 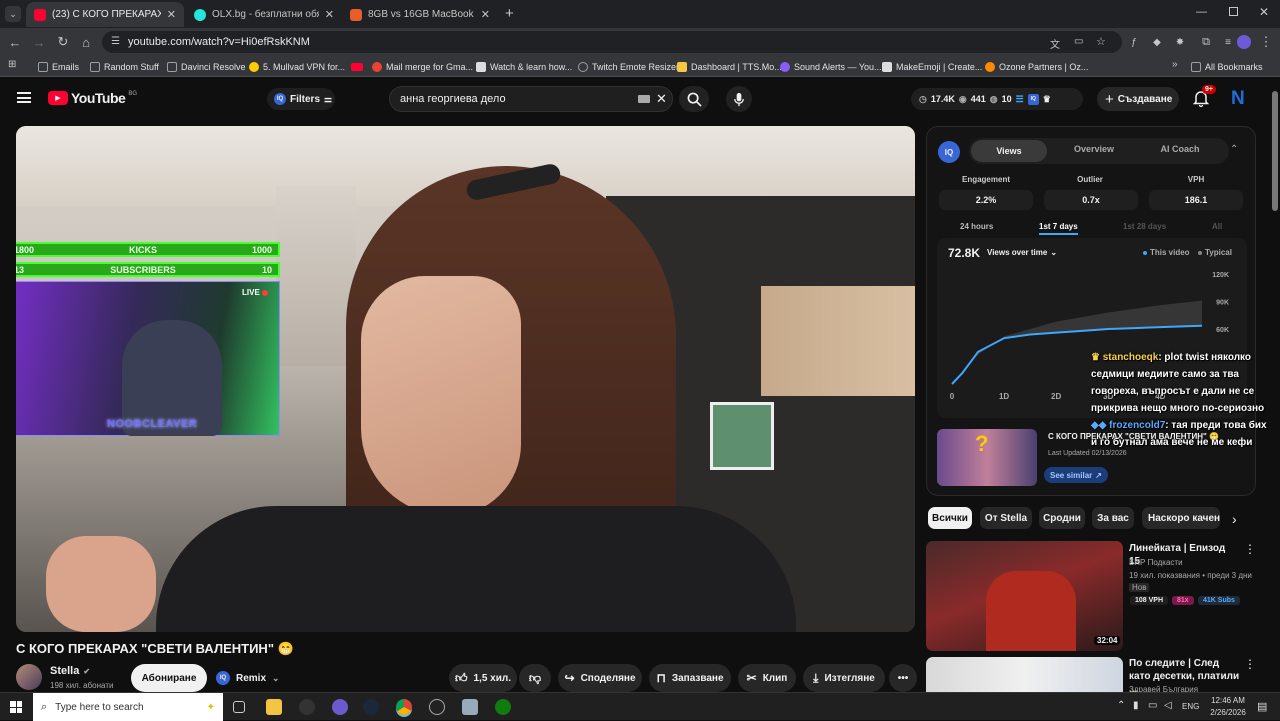 I want to click on tab-olx: OLX.bg - безплатни обяви ✕, so click(x=264, y=14).